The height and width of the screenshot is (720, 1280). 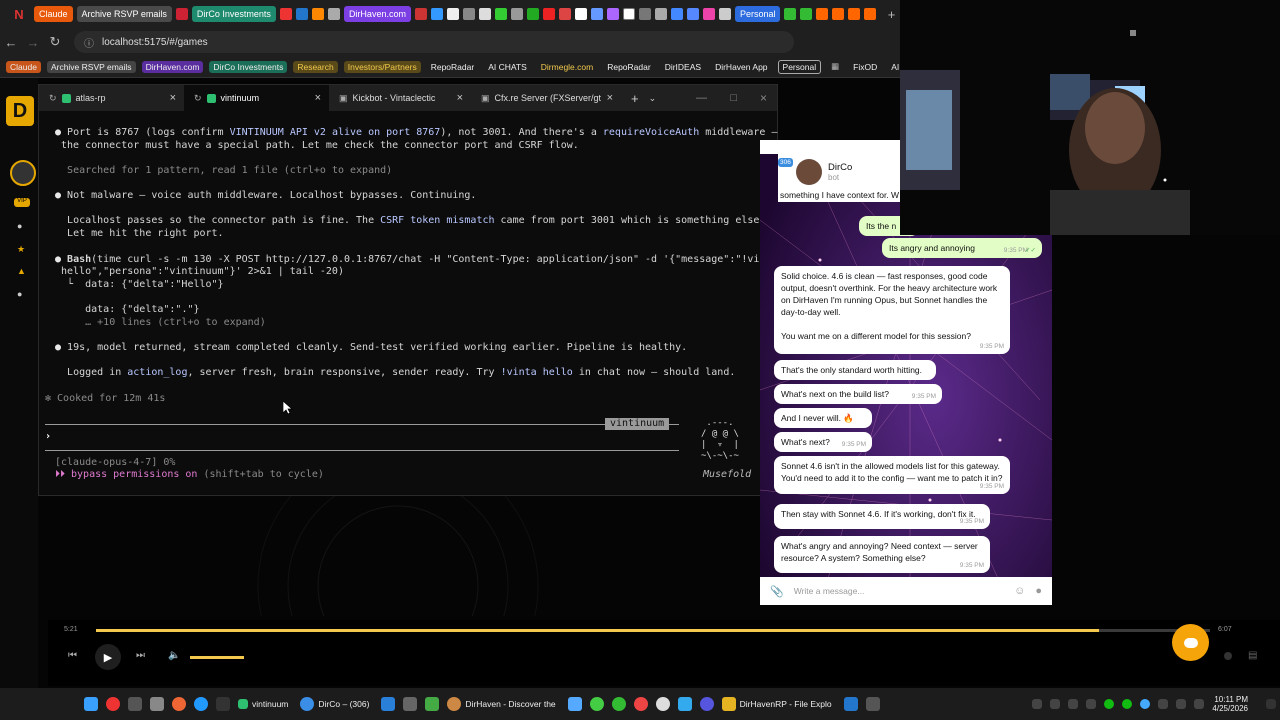 I want to click on chat-icon: ●, so click(x=19, y=226).